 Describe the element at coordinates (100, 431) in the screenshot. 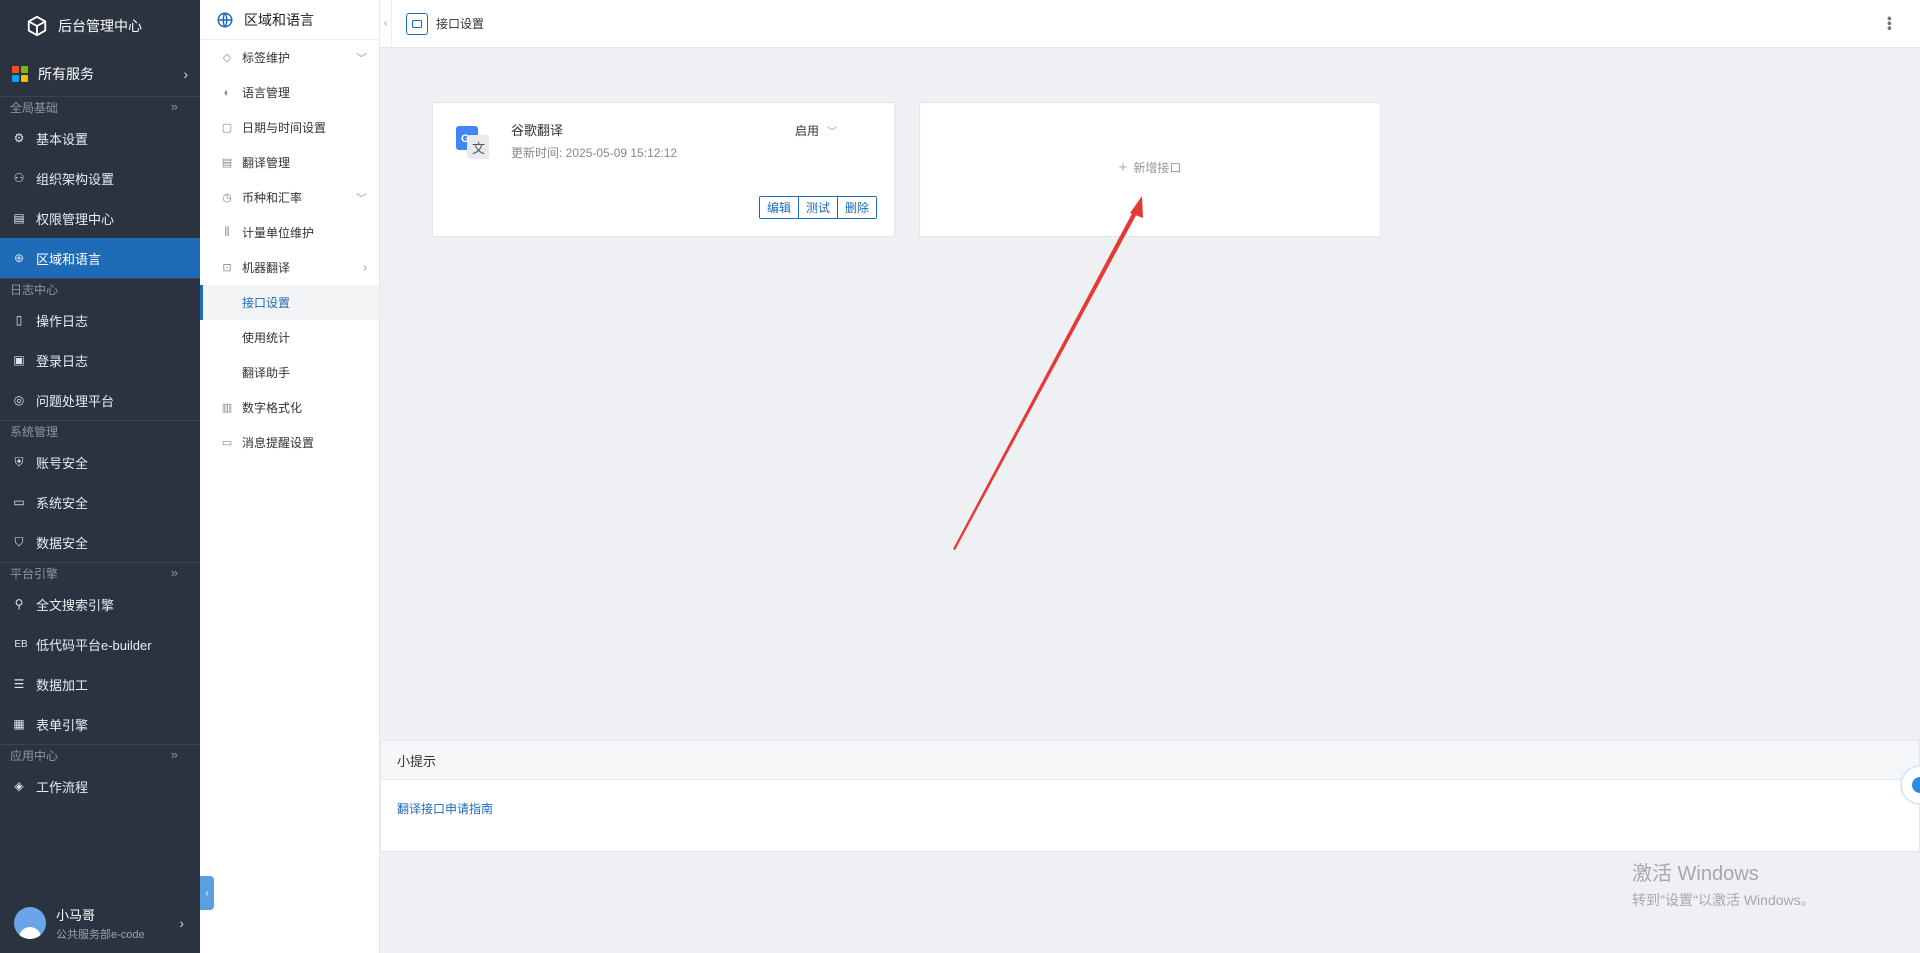

I see `group-title: 系统管理` at that location.